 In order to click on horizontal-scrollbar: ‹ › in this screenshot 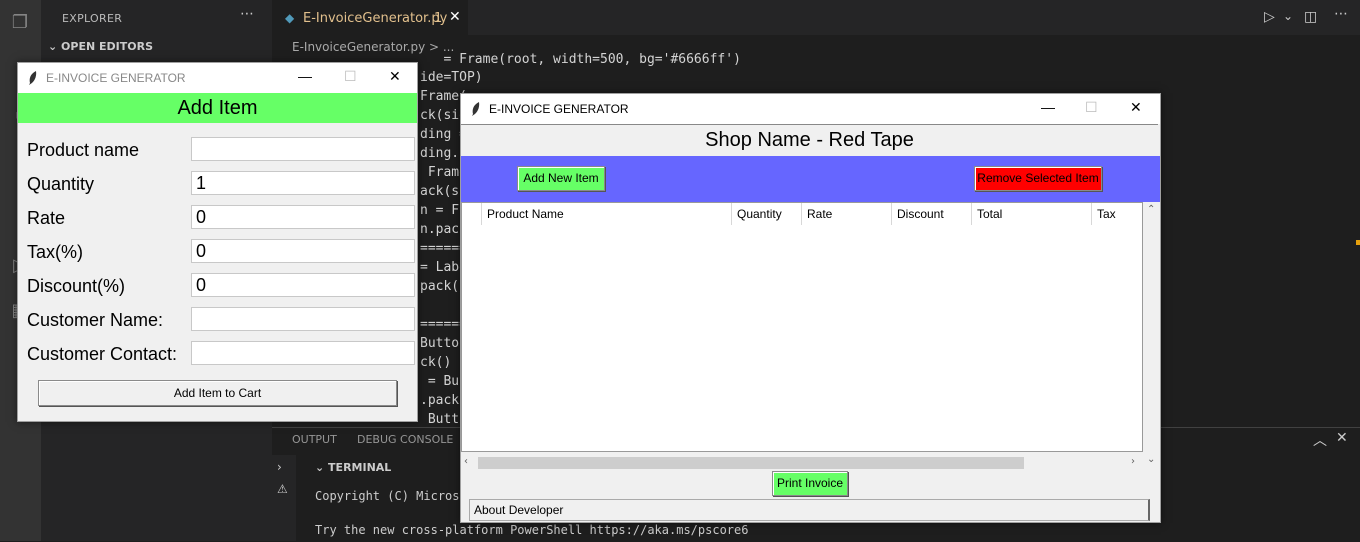, I will do `click(802, 462)`.